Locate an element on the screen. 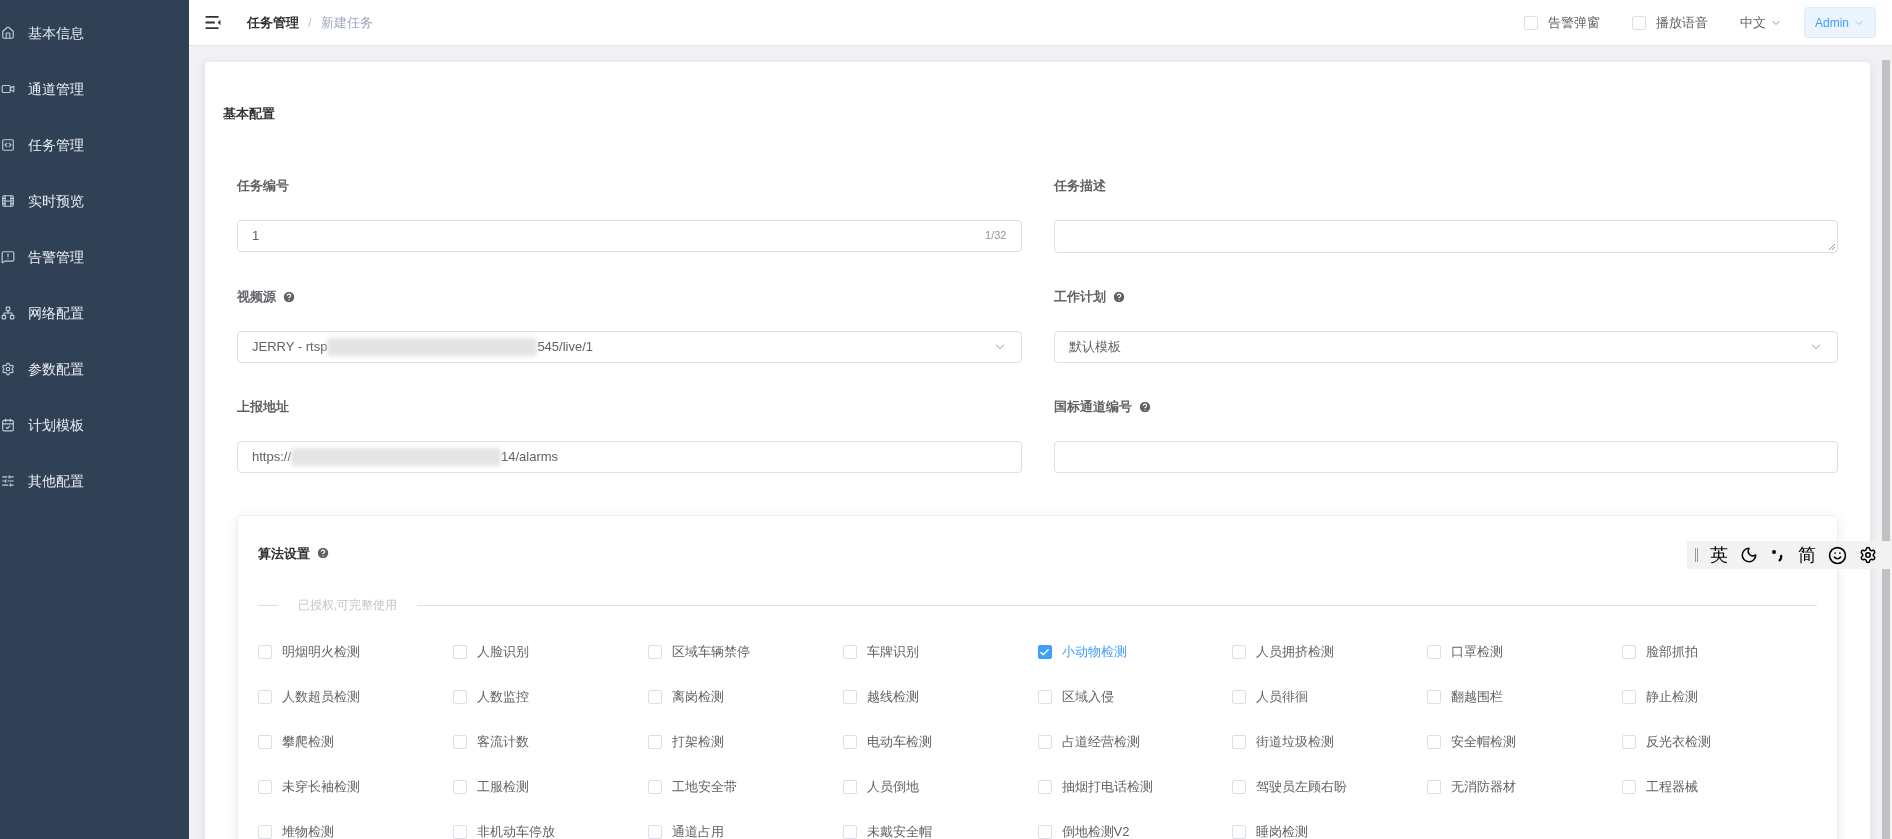  field-value: JERRY - rtsp is located at coordinates (290, 346).